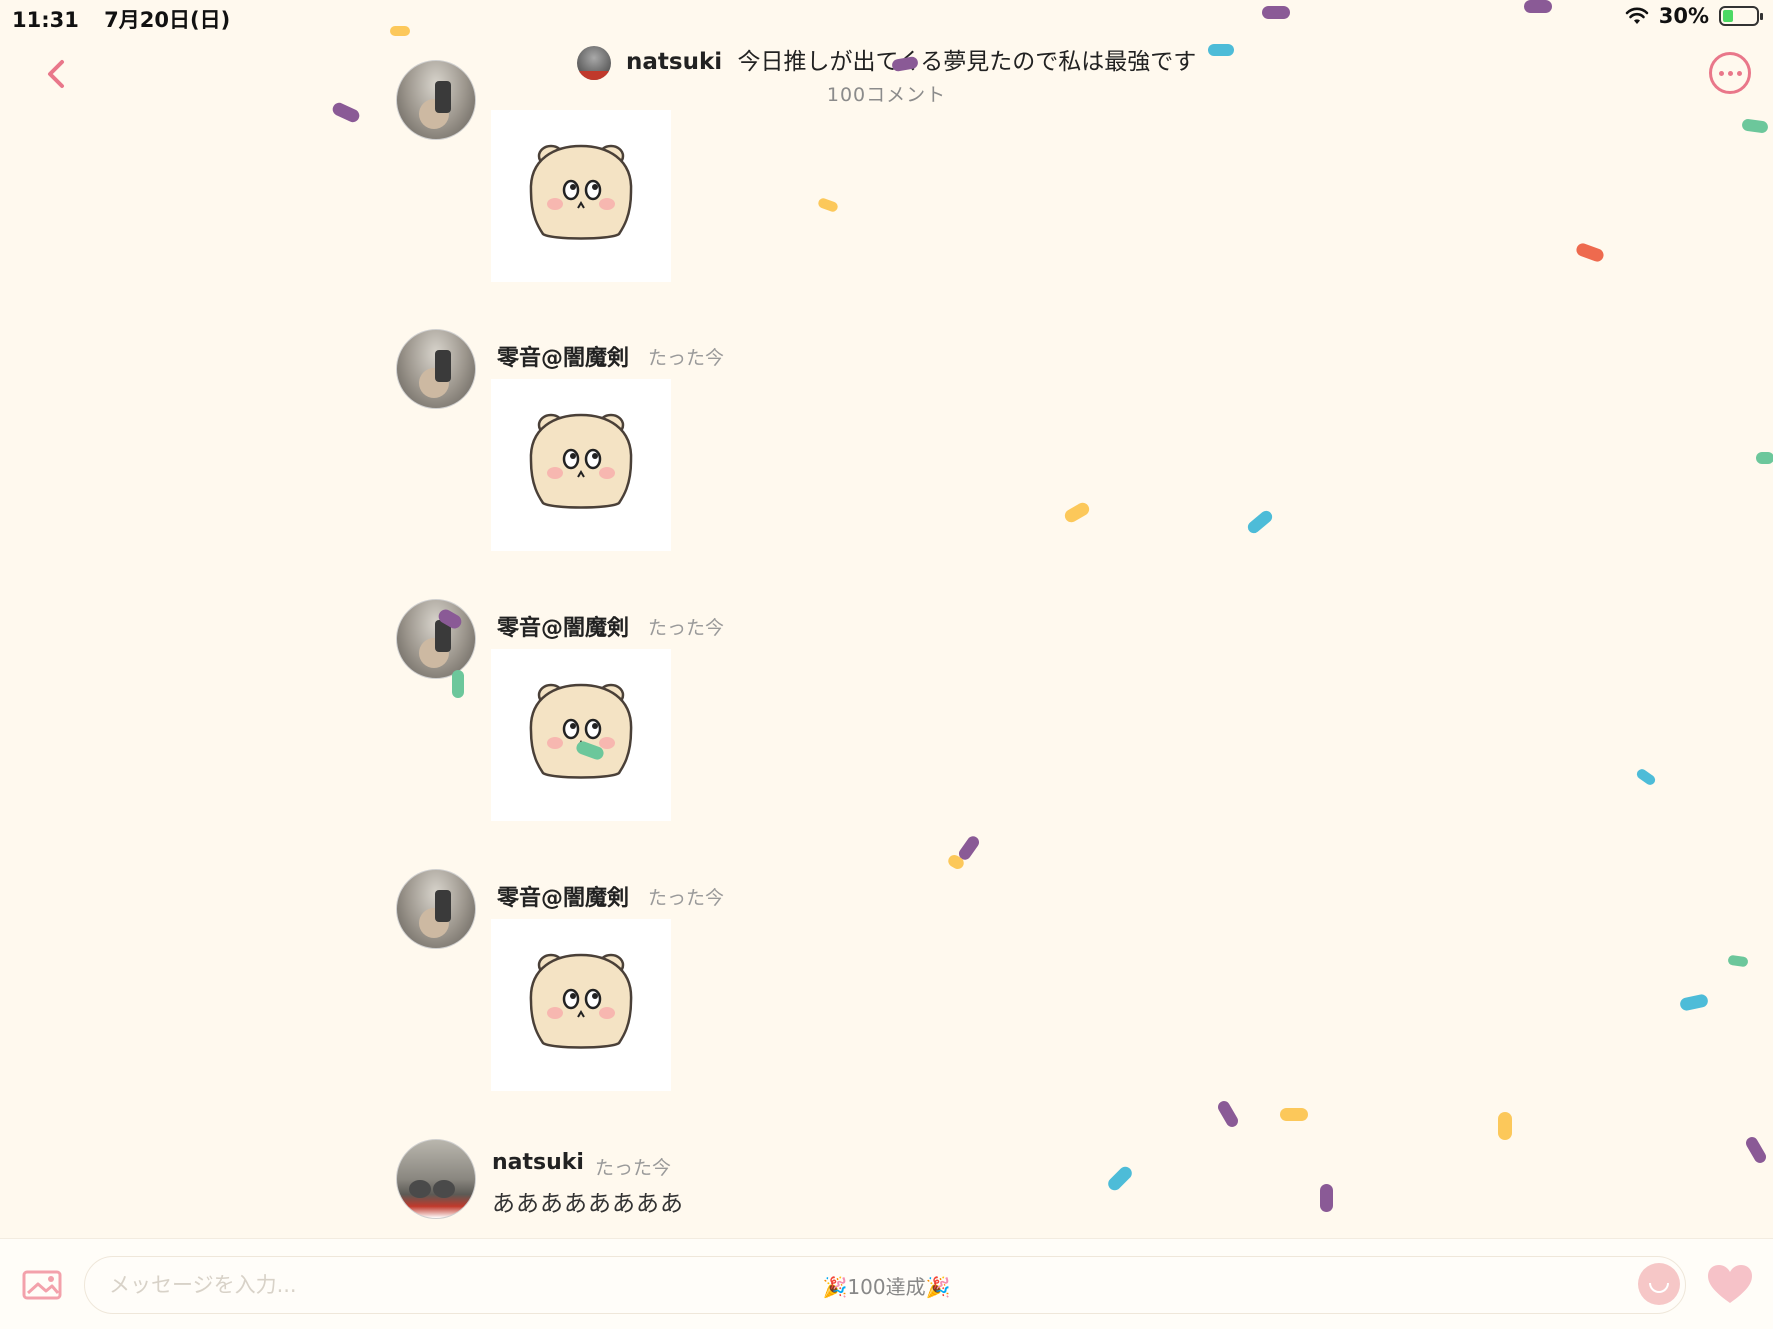  I want to click on status-time: 11:31, so click(45, 20).